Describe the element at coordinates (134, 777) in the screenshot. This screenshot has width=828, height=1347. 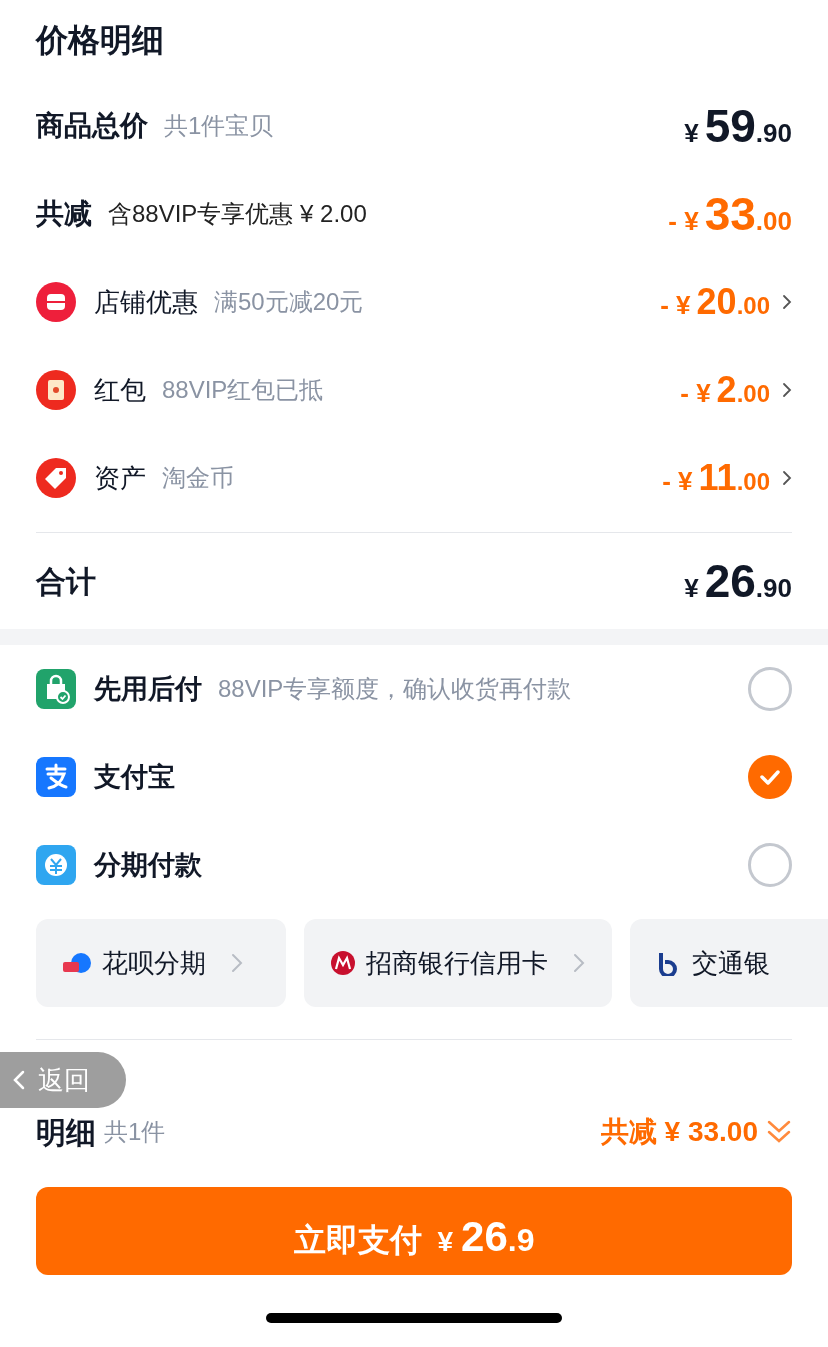
I see `option-label: 支付宝` at that location.